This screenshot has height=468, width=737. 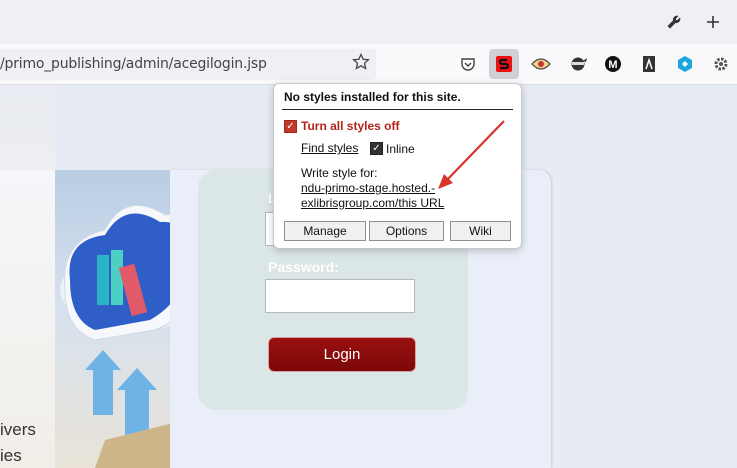 What do you see at coordinates (372, 97) in the screenshot?
I see `popup-title: No styles installed for this site.` at bounding box center [372, 97].